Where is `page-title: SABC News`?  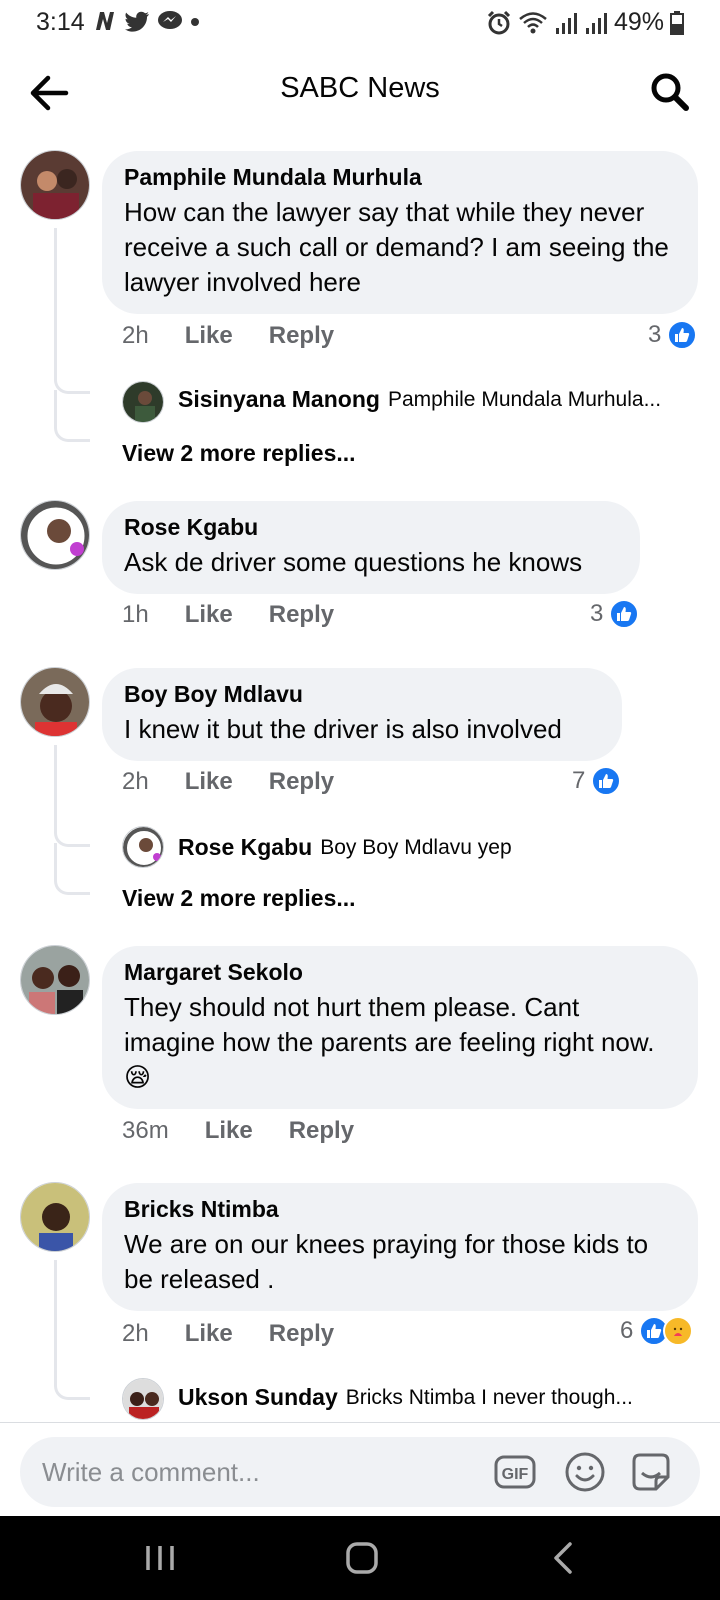 page-title: SABC News is located at coordinates (360, 88).